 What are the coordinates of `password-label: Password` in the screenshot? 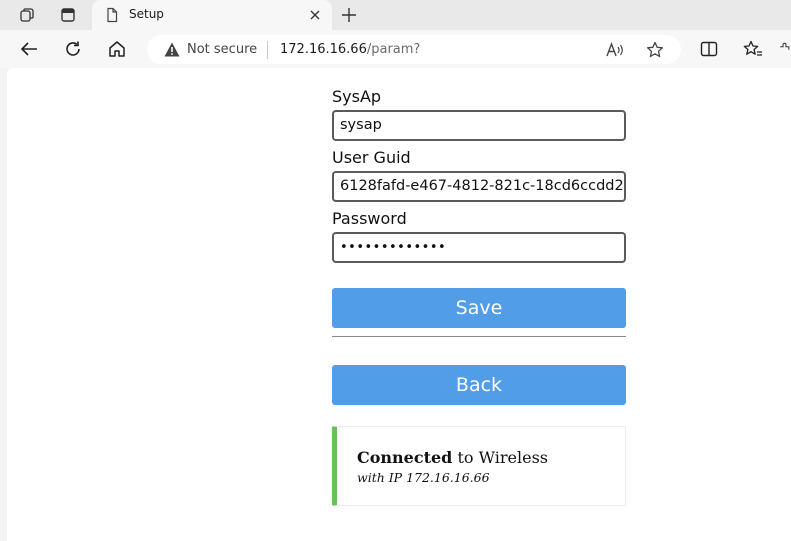 It's located at (369, 218).